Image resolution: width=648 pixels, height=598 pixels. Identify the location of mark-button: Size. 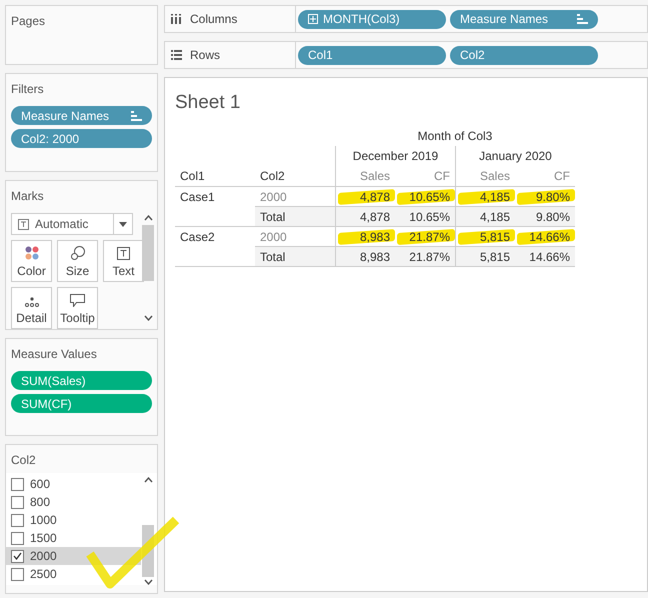
(77, 261).